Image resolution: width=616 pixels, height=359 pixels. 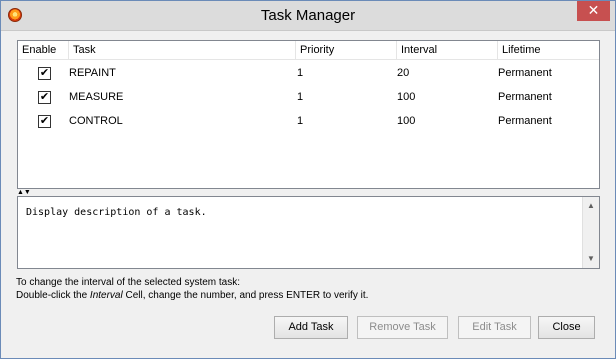 What do you see at coordinates (447, 50) in the screenshot?
I see `column-header-interval: Interval` at bounding box center [447, 50].